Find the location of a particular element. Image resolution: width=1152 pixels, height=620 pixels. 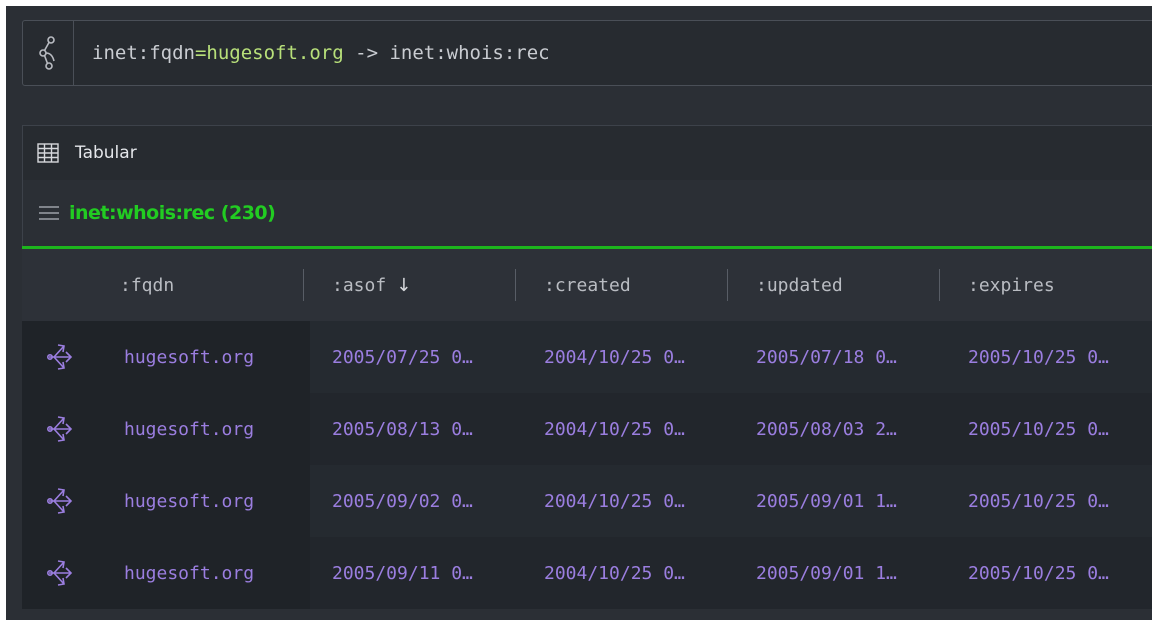

column-header-label: :asof is located at coordinates (359, 285).